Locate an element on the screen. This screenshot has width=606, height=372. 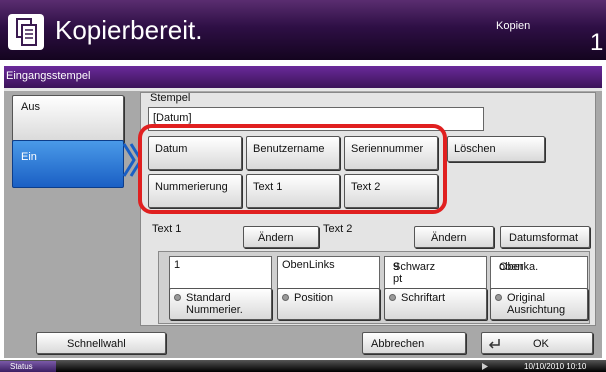
default-numbering-line2: Nummerier. is located at coordinates (214, 310).